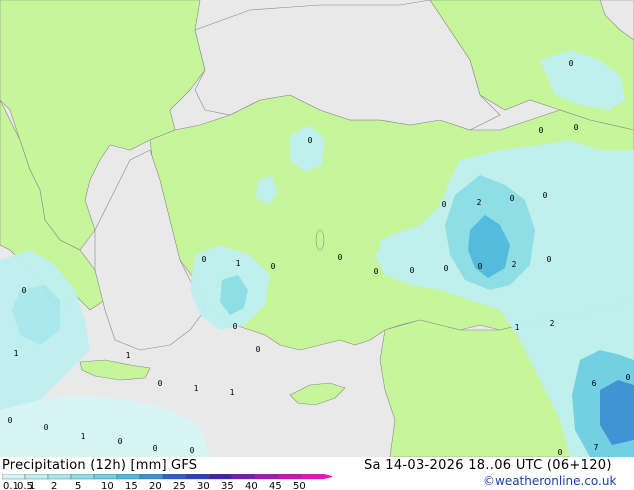 This screenshot has width=634, height=490. What do you see at coordinates (78, 485) in the screenshot?
I see `legend-tick-label: 5` at bounding box center [78, 485].